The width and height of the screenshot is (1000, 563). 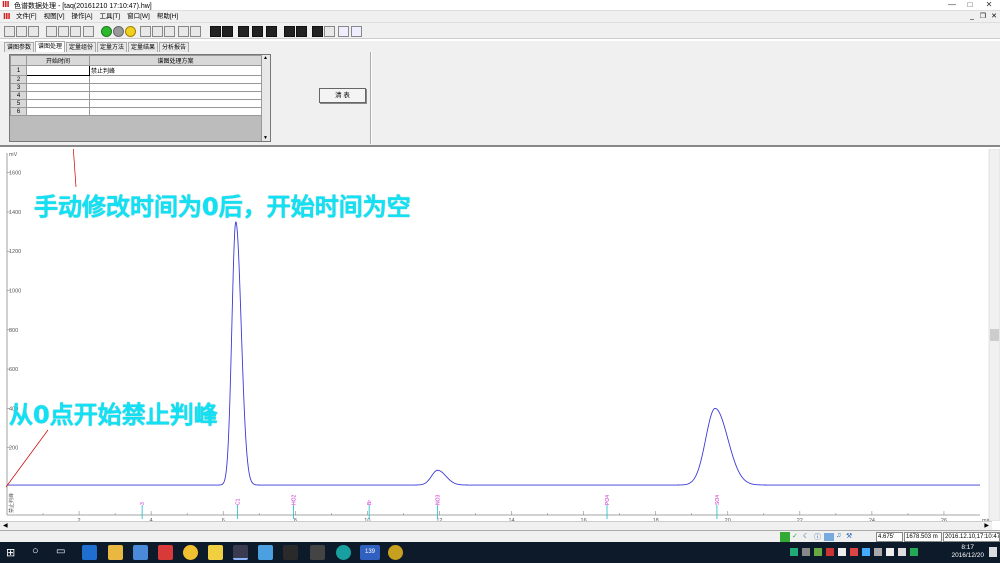 What do you see at coordinates (806, 552) in the screenshot?
I see `tray-usb-icon` at bounding box center [806, 552].